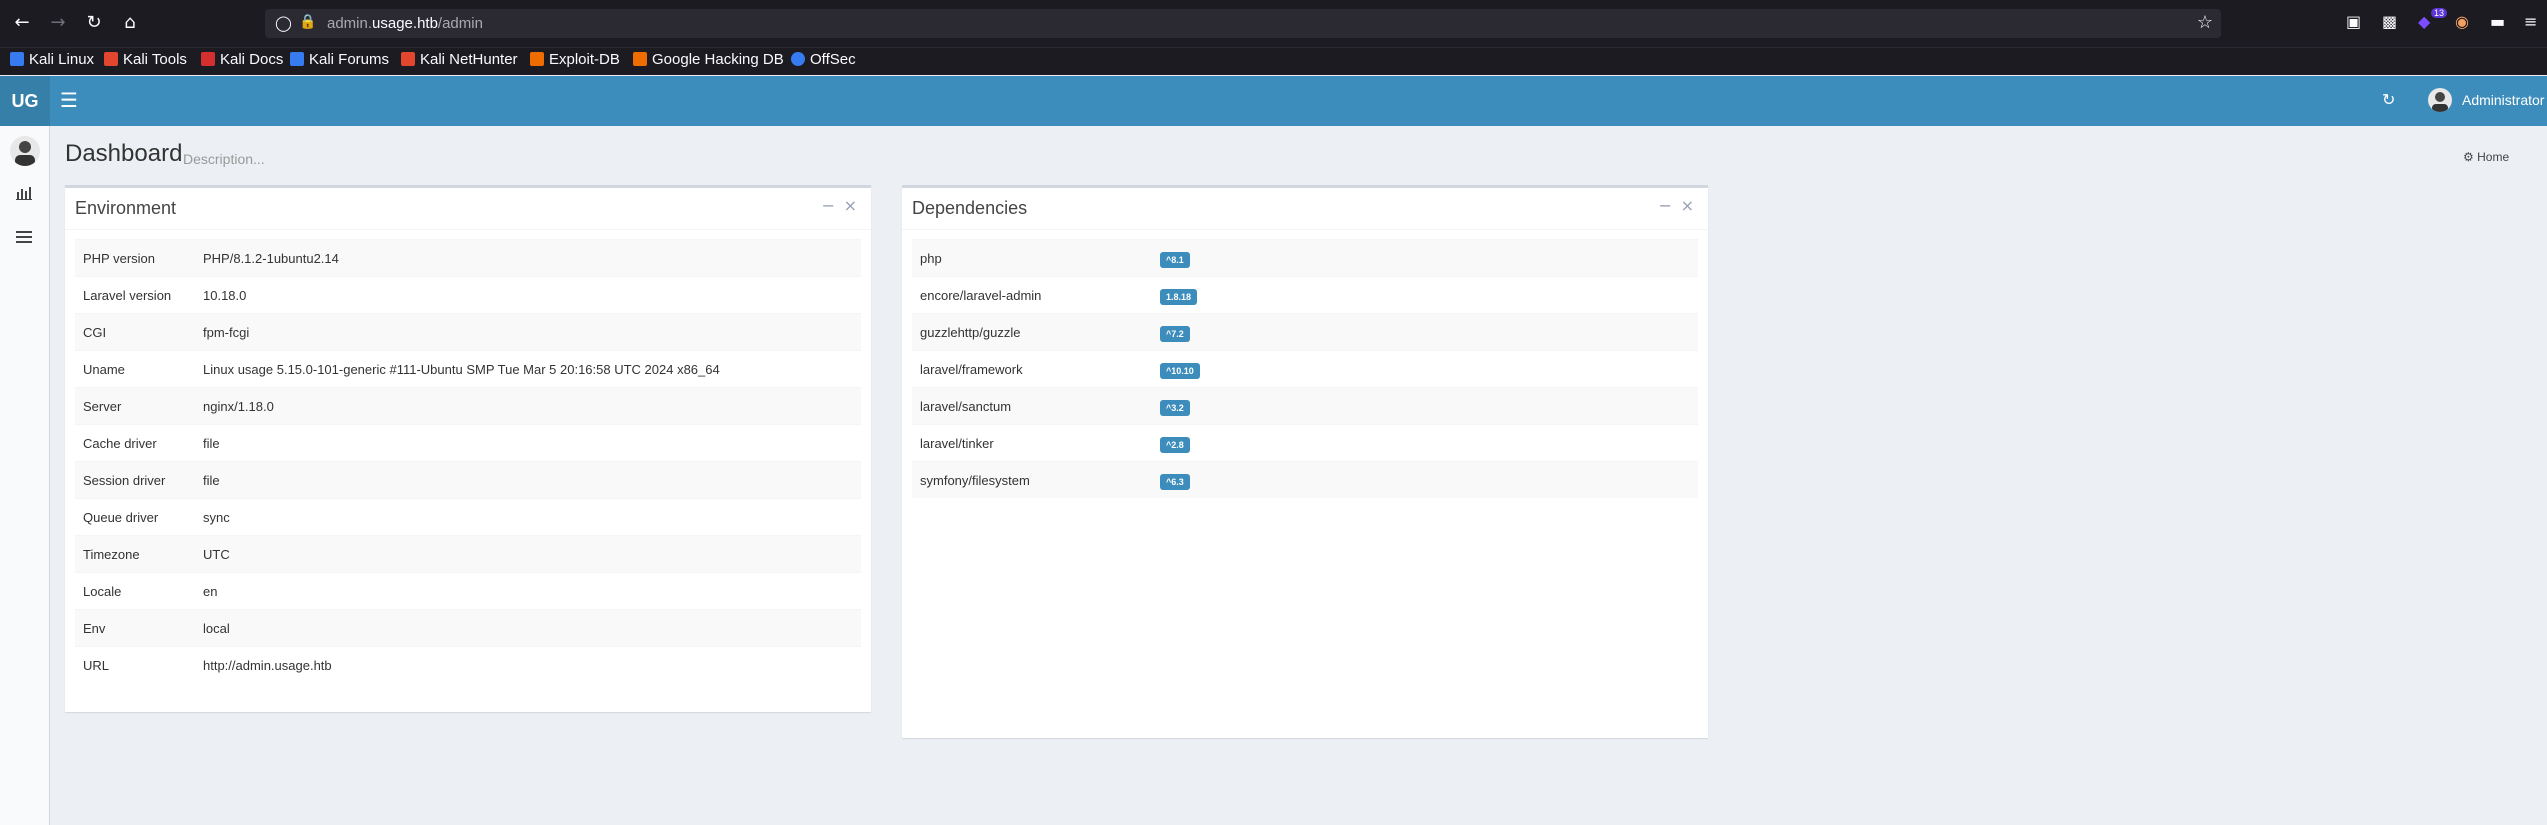  Describe the element at coordinates (145, 59) in the screenshot. I see `bookmark-kali-tools: Kali Tools` at that location.